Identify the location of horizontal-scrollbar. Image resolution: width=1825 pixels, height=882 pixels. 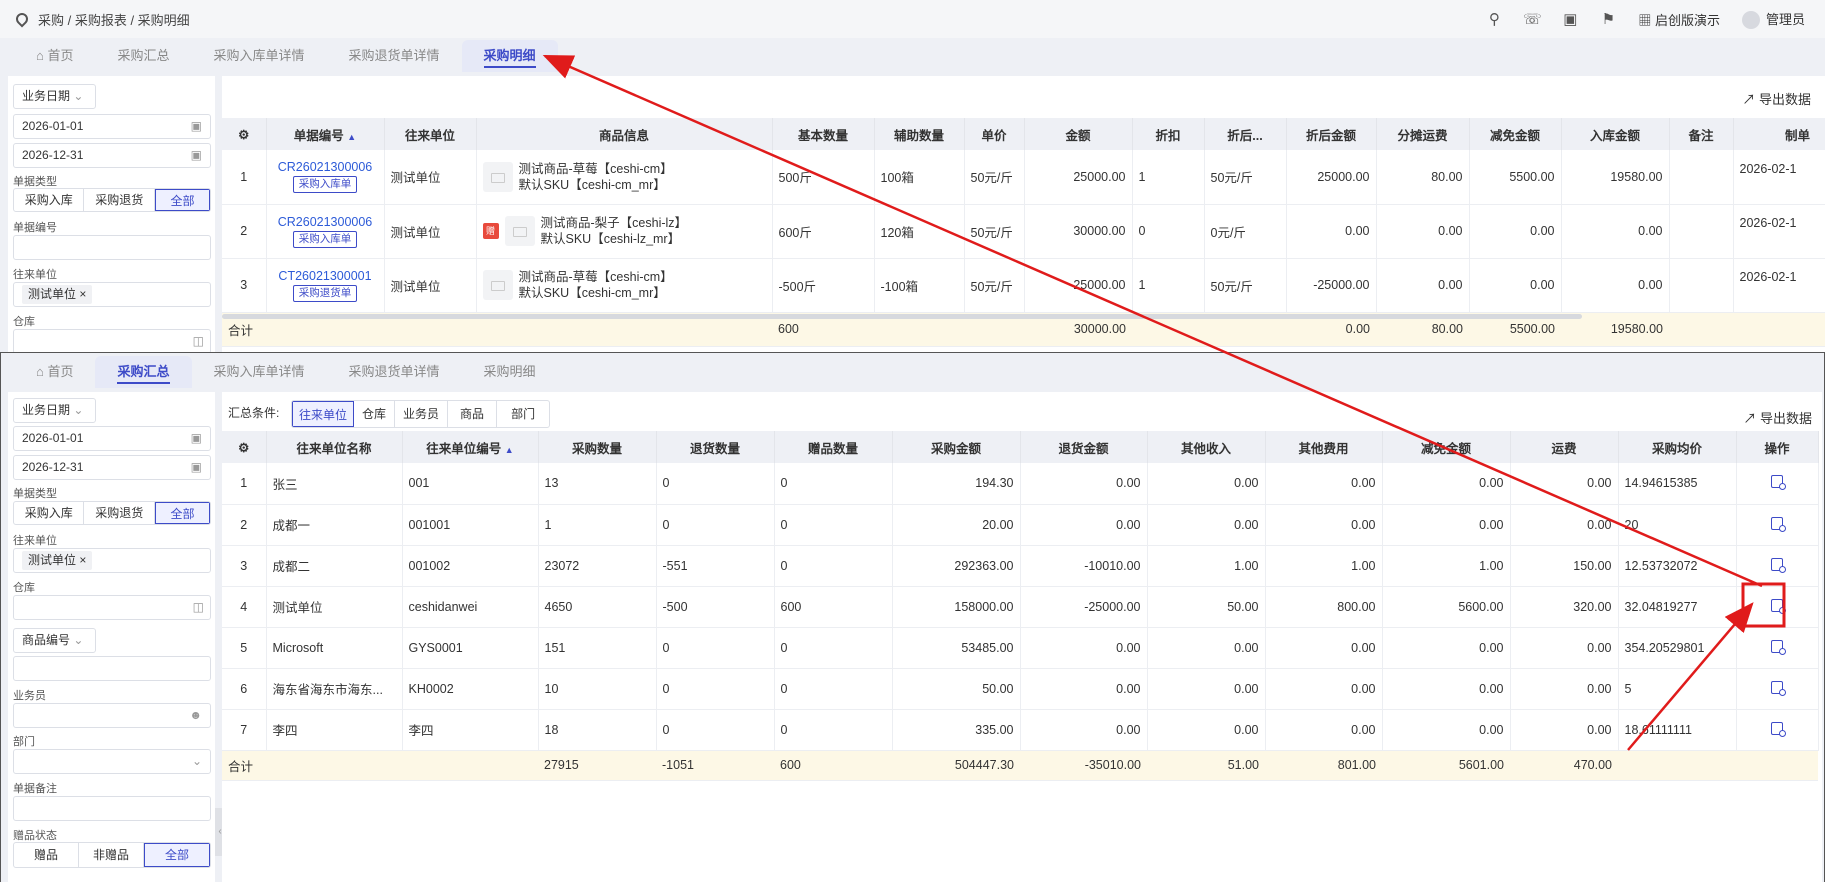
(902, 316).